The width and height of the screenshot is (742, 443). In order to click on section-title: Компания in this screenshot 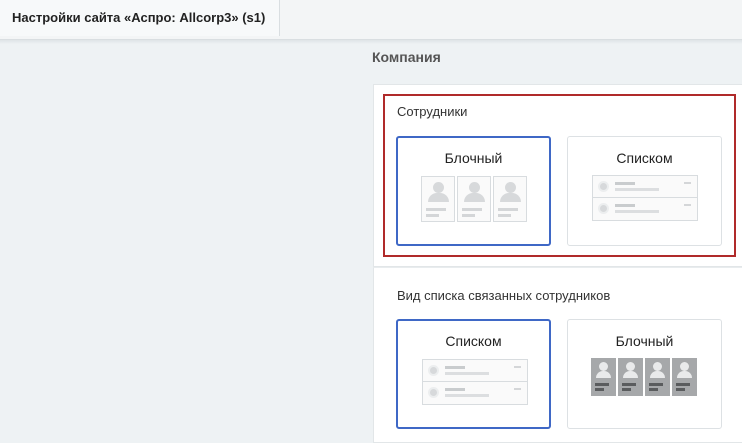, I will do `click(406, 57)`.